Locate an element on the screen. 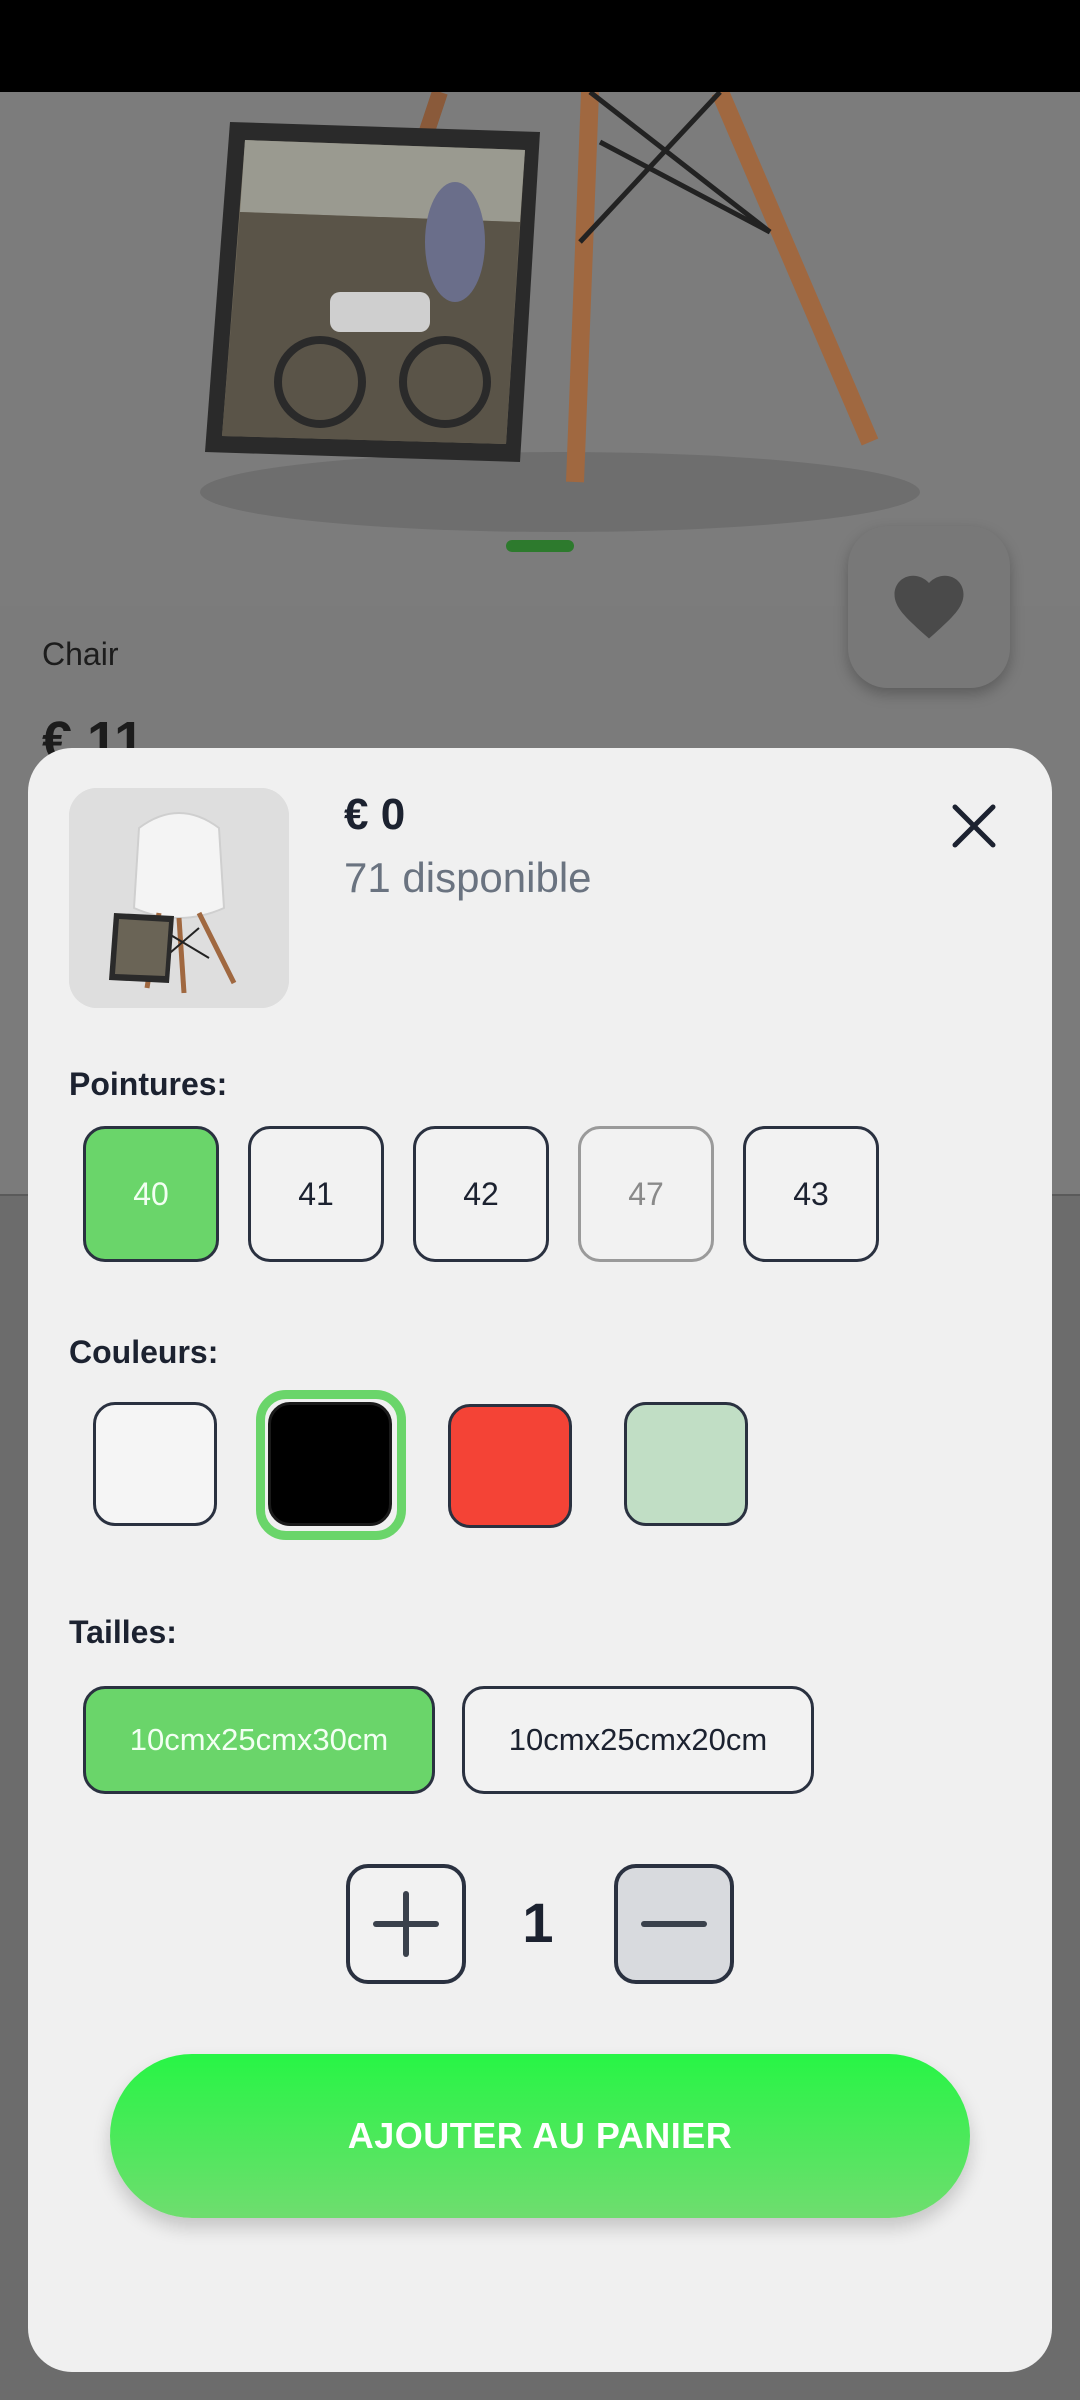 This screenshot has height=2400, width=1080. size-option-47: 47 is located at coordinates (646, 1194).